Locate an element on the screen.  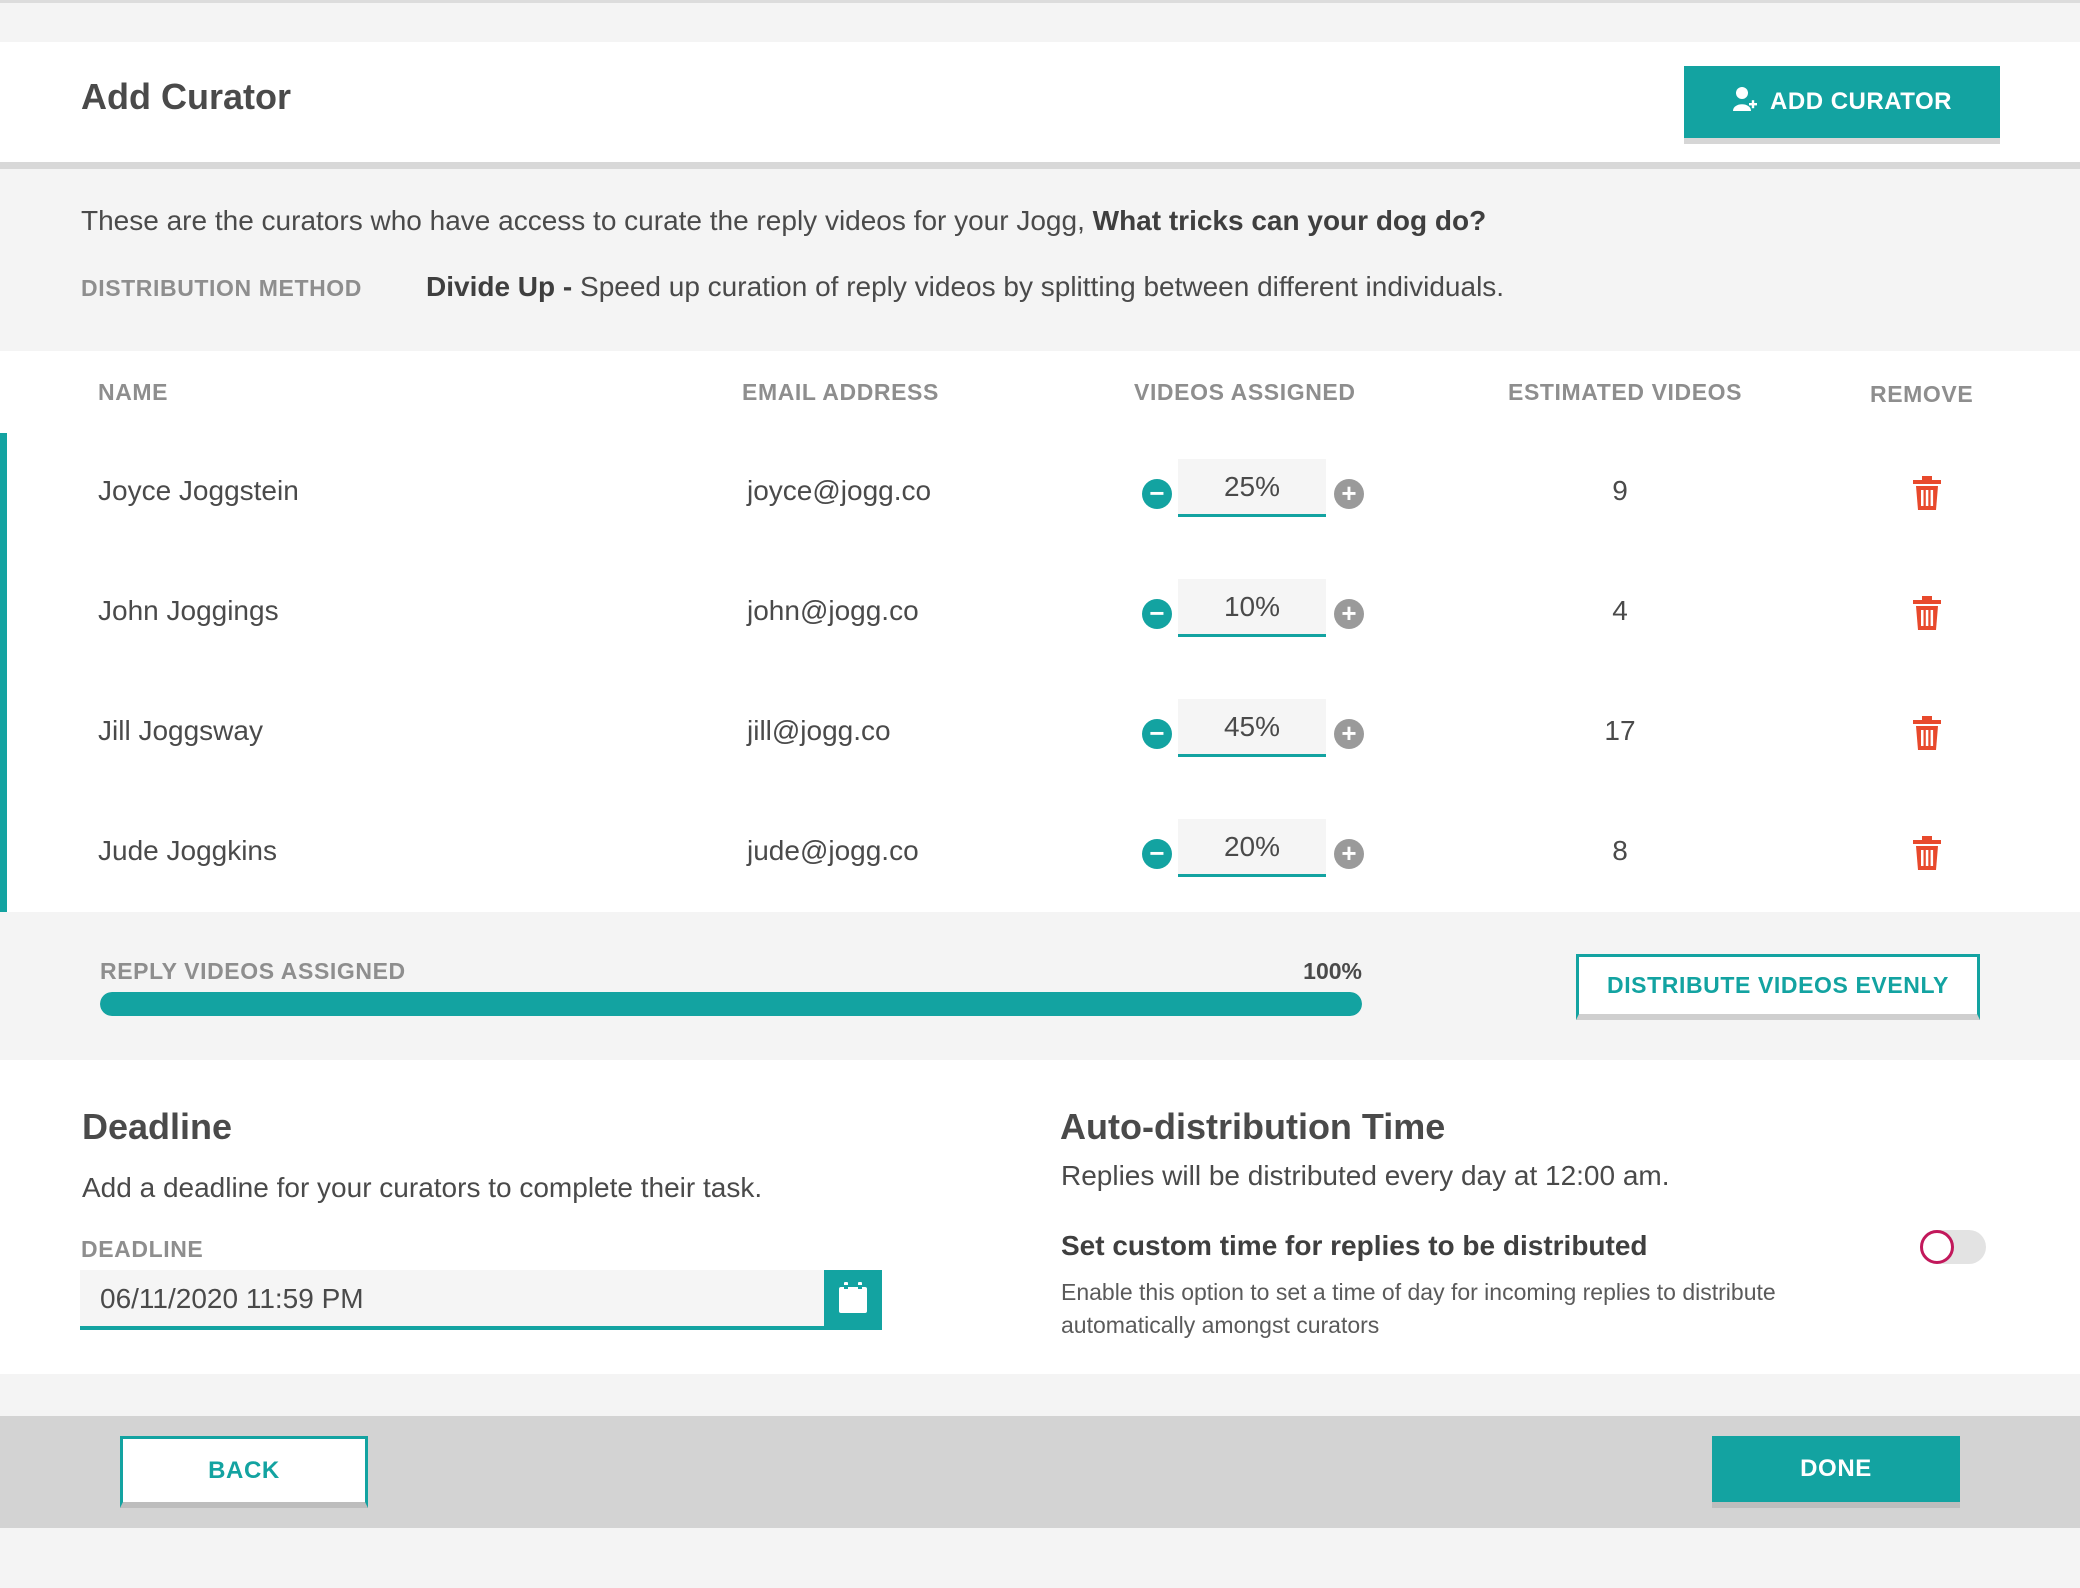
curator-name: Jill Joggsway is located at coordinates (180, 730).